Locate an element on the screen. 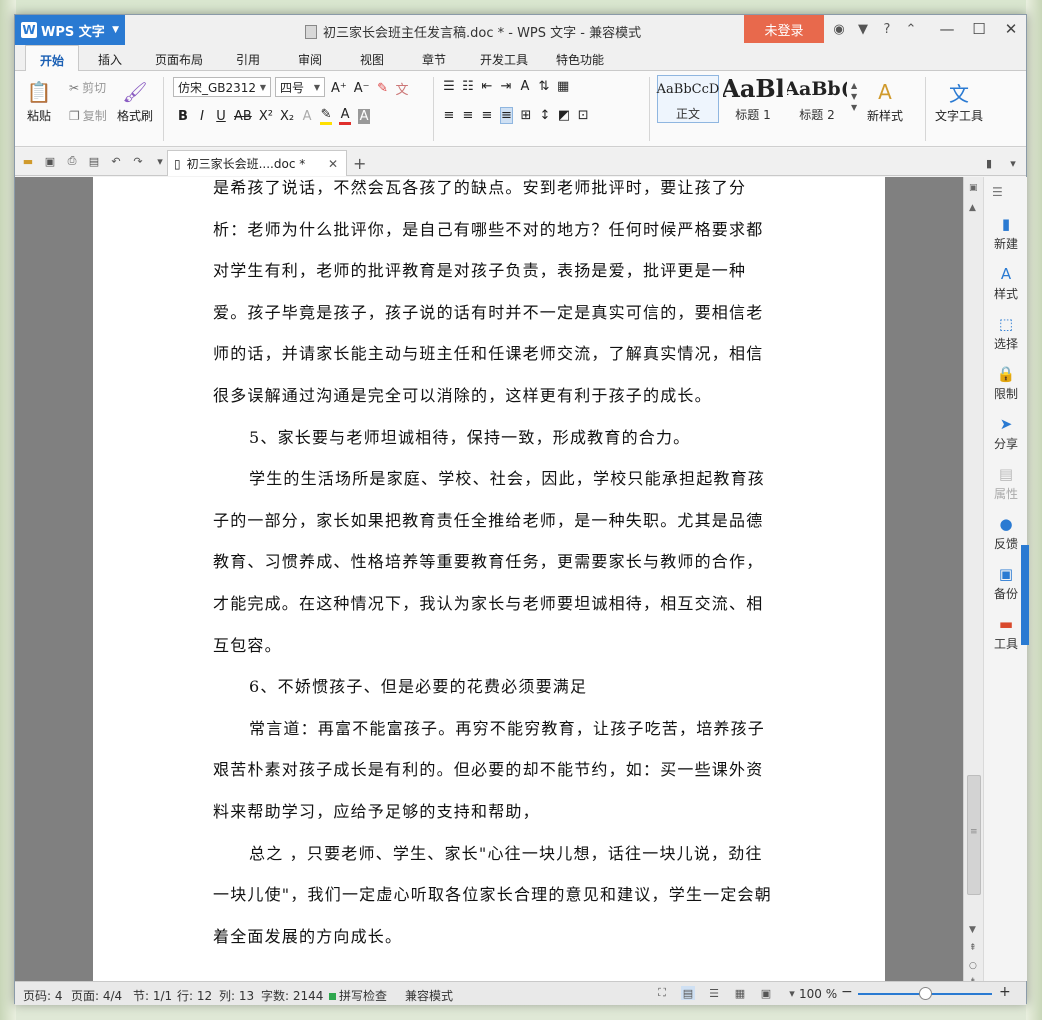 The width and height of the screenshot is (1042, 1020). full-screen-icon: ⛶ is located at coordinates (662, 993).